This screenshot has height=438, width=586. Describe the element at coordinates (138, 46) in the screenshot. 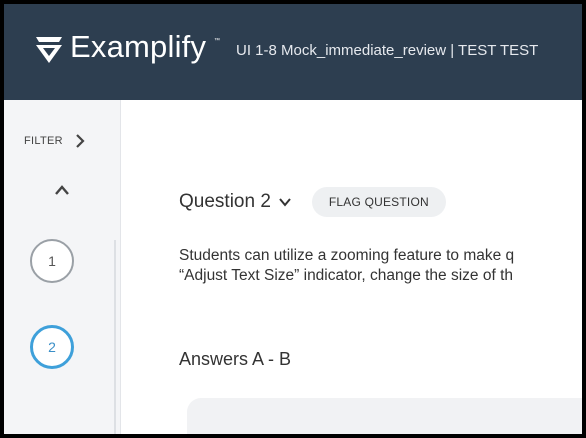

I see `brand-name: Examplify` at that location.